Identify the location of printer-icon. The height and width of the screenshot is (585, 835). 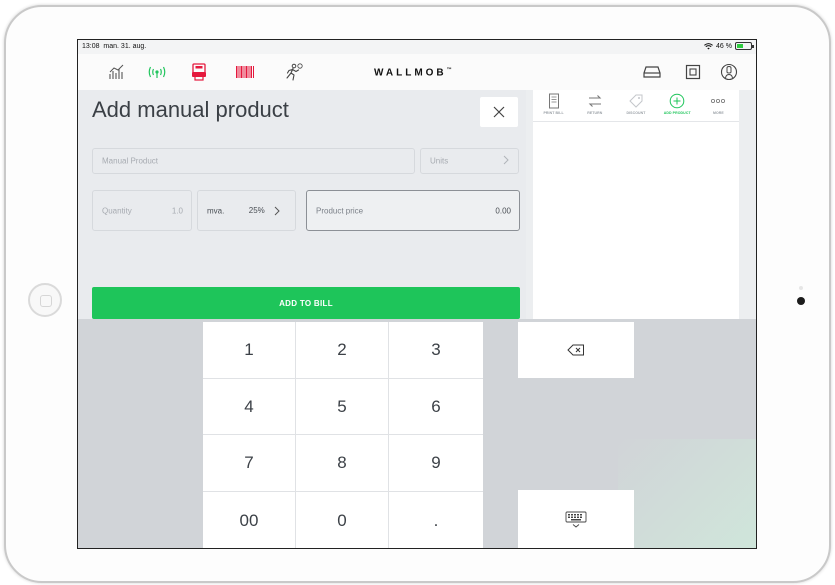
(199, 72).